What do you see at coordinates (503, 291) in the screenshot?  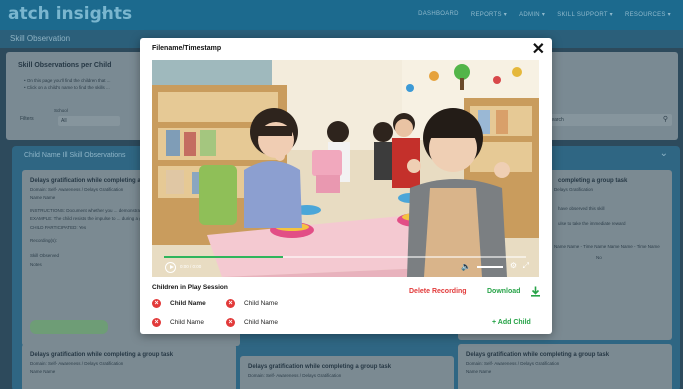 I see `download-button: Download` at bounding box center [503, 291].